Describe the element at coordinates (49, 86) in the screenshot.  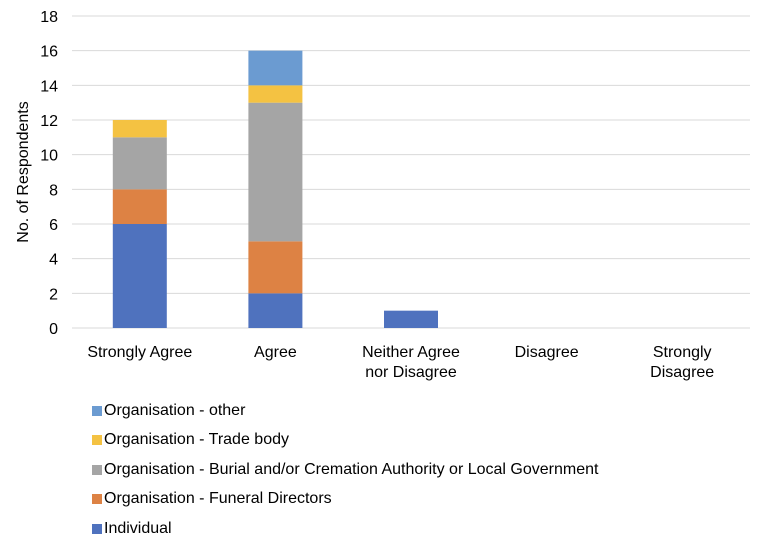
I see `y-tick-label: 14` at that location.